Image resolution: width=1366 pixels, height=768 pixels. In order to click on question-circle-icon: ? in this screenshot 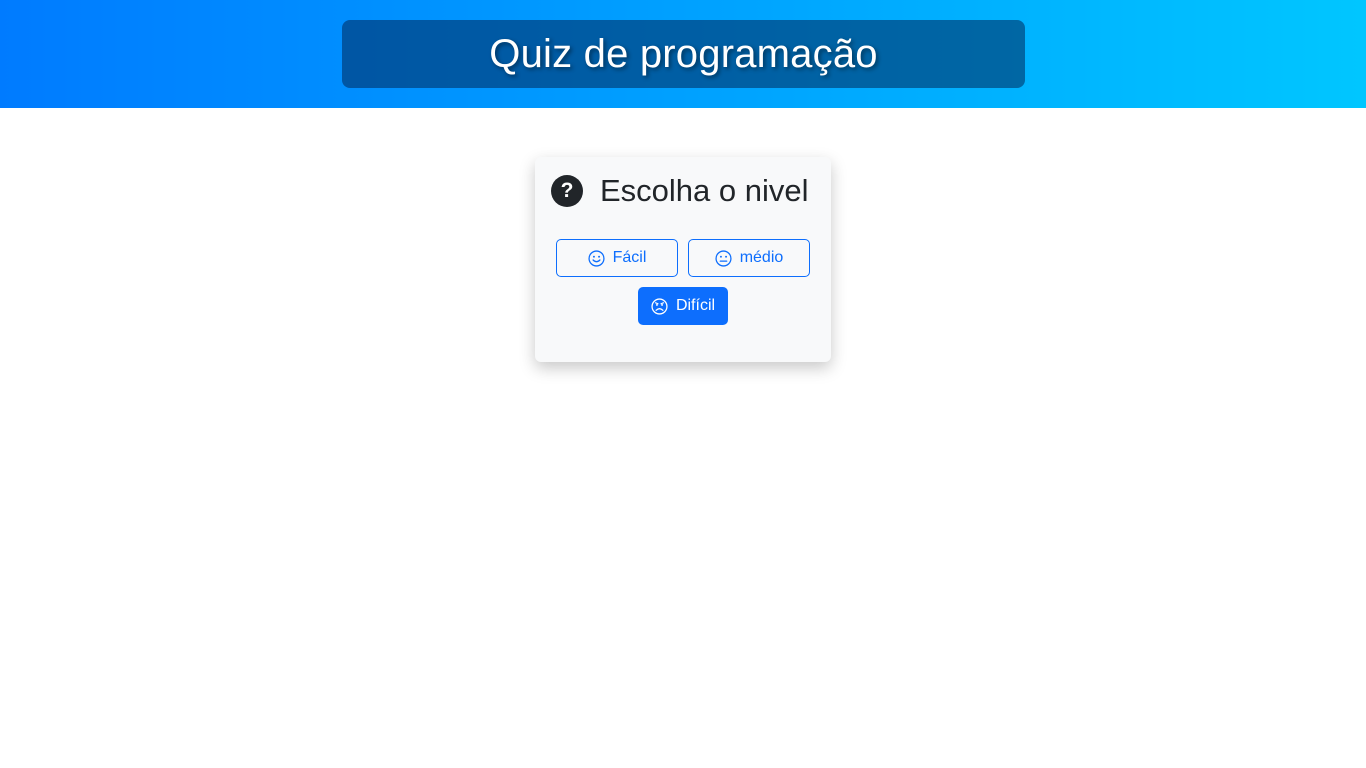, I will do `click(567, 191)`.